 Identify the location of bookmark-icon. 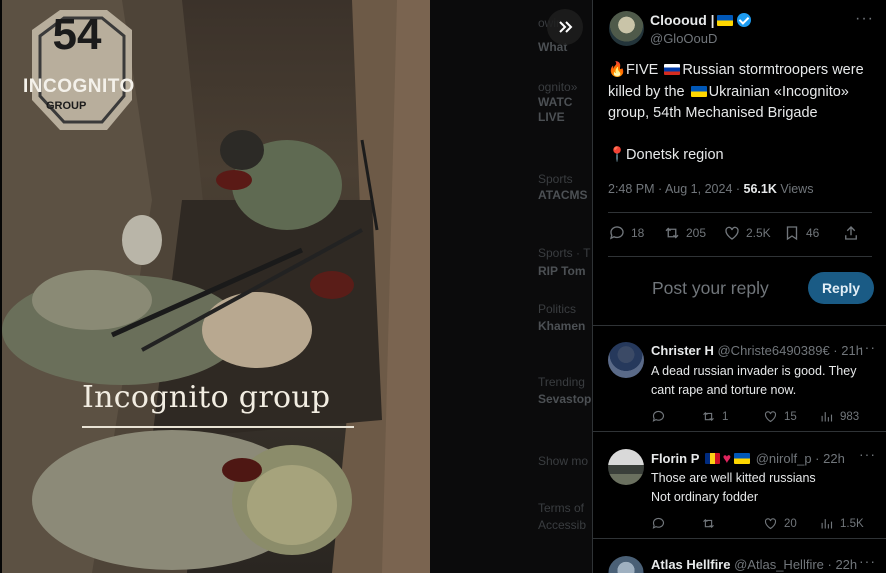
(792, 233).